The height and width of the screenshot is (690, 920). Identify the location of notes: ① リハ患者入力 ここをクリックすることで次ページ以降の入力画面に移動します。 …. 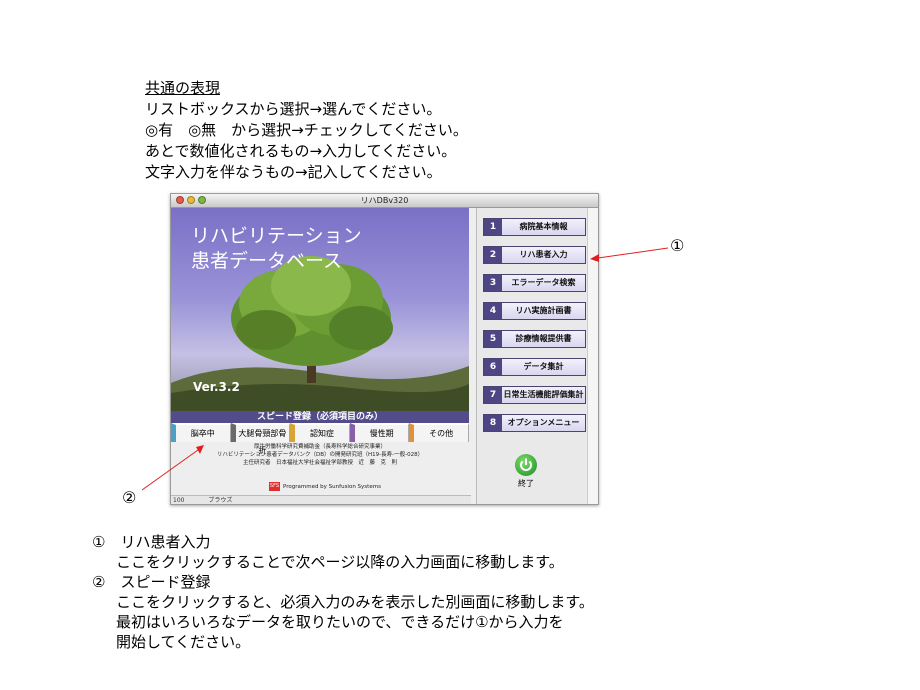
(343, 592).